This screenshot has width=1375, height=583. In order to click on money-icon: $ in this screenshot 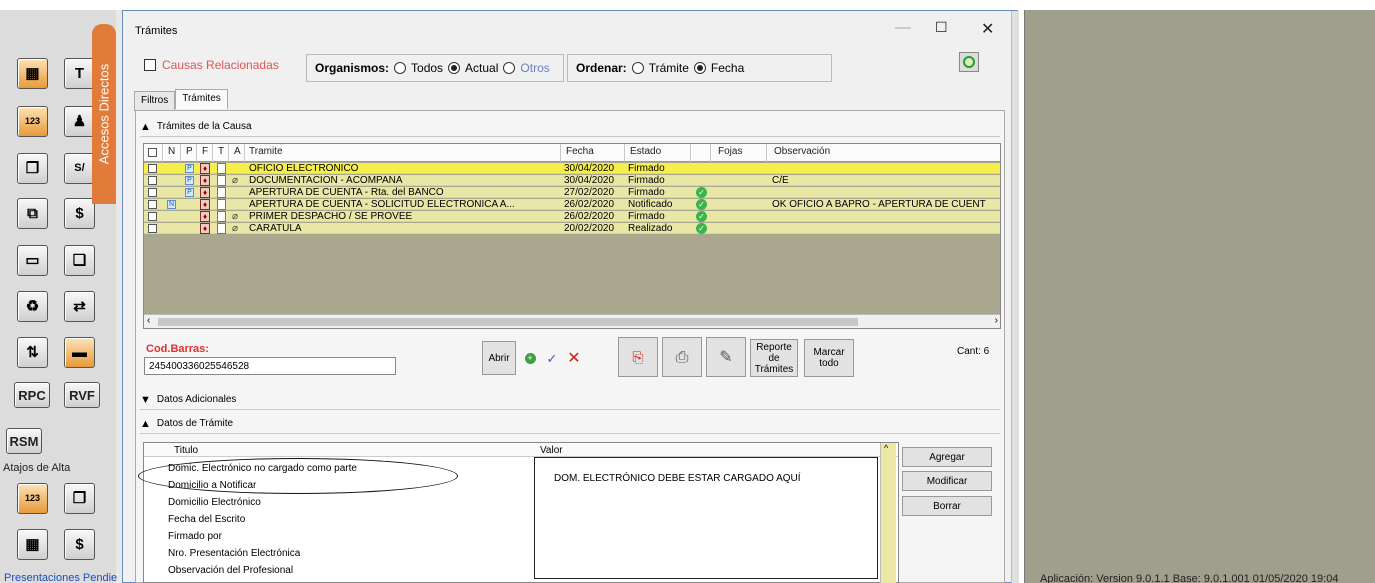, I will do `click(79, 213)`.